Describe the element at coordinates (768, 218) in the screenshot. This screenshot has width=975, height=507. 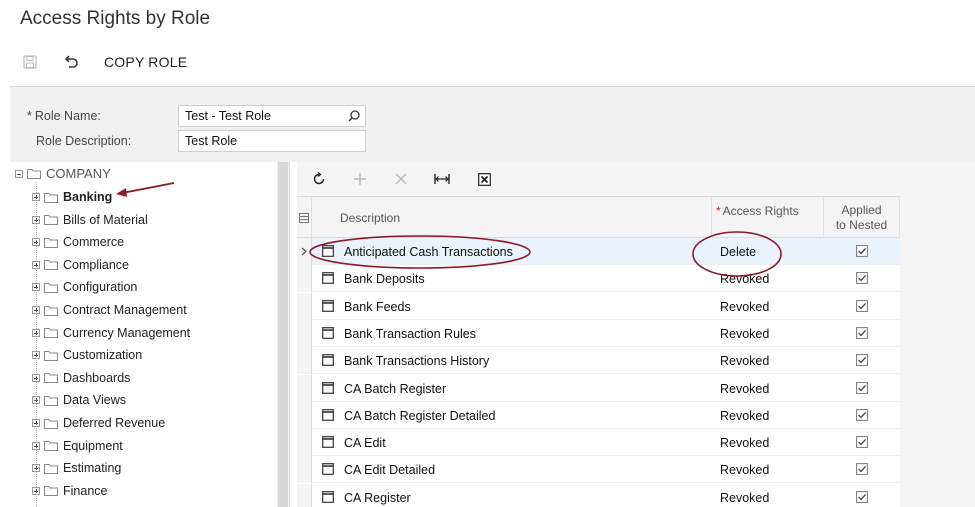
I see `column-header-access-rights: * Access Rights` at that location.